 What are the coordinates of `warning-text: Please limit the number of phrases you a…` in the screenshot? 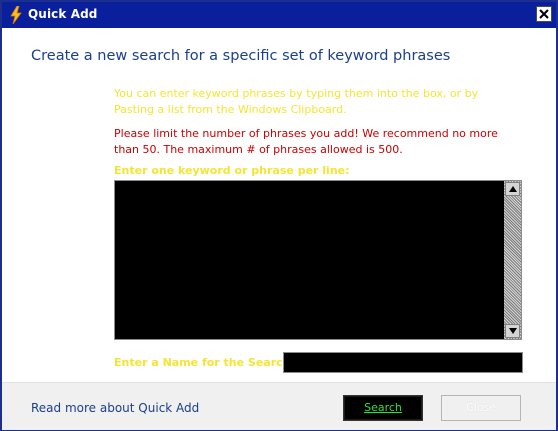 It's located at (306, 141).